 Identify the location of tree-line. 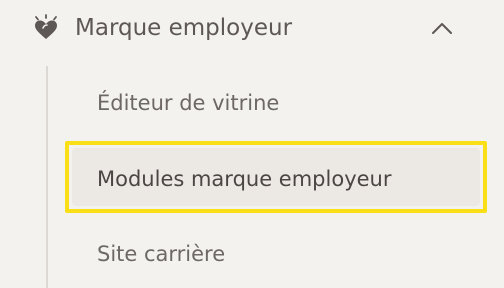
(47, 177).